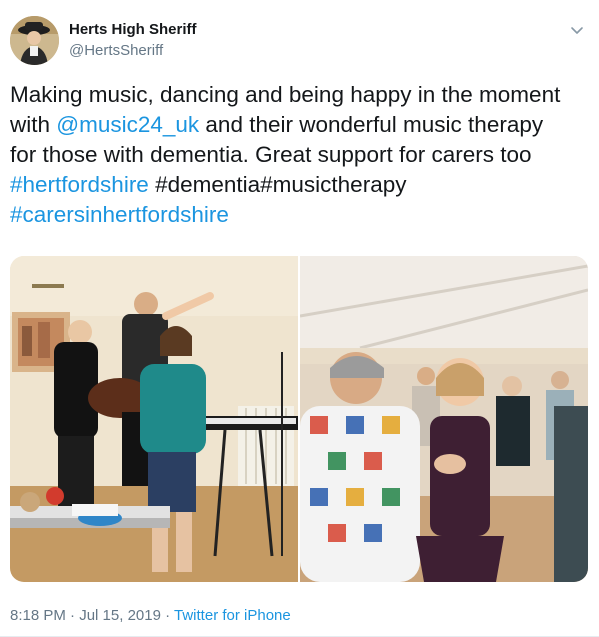  Describe the element at coordinates (577, 30) in the screenshot. I see `chevron-down-icon` at that location.